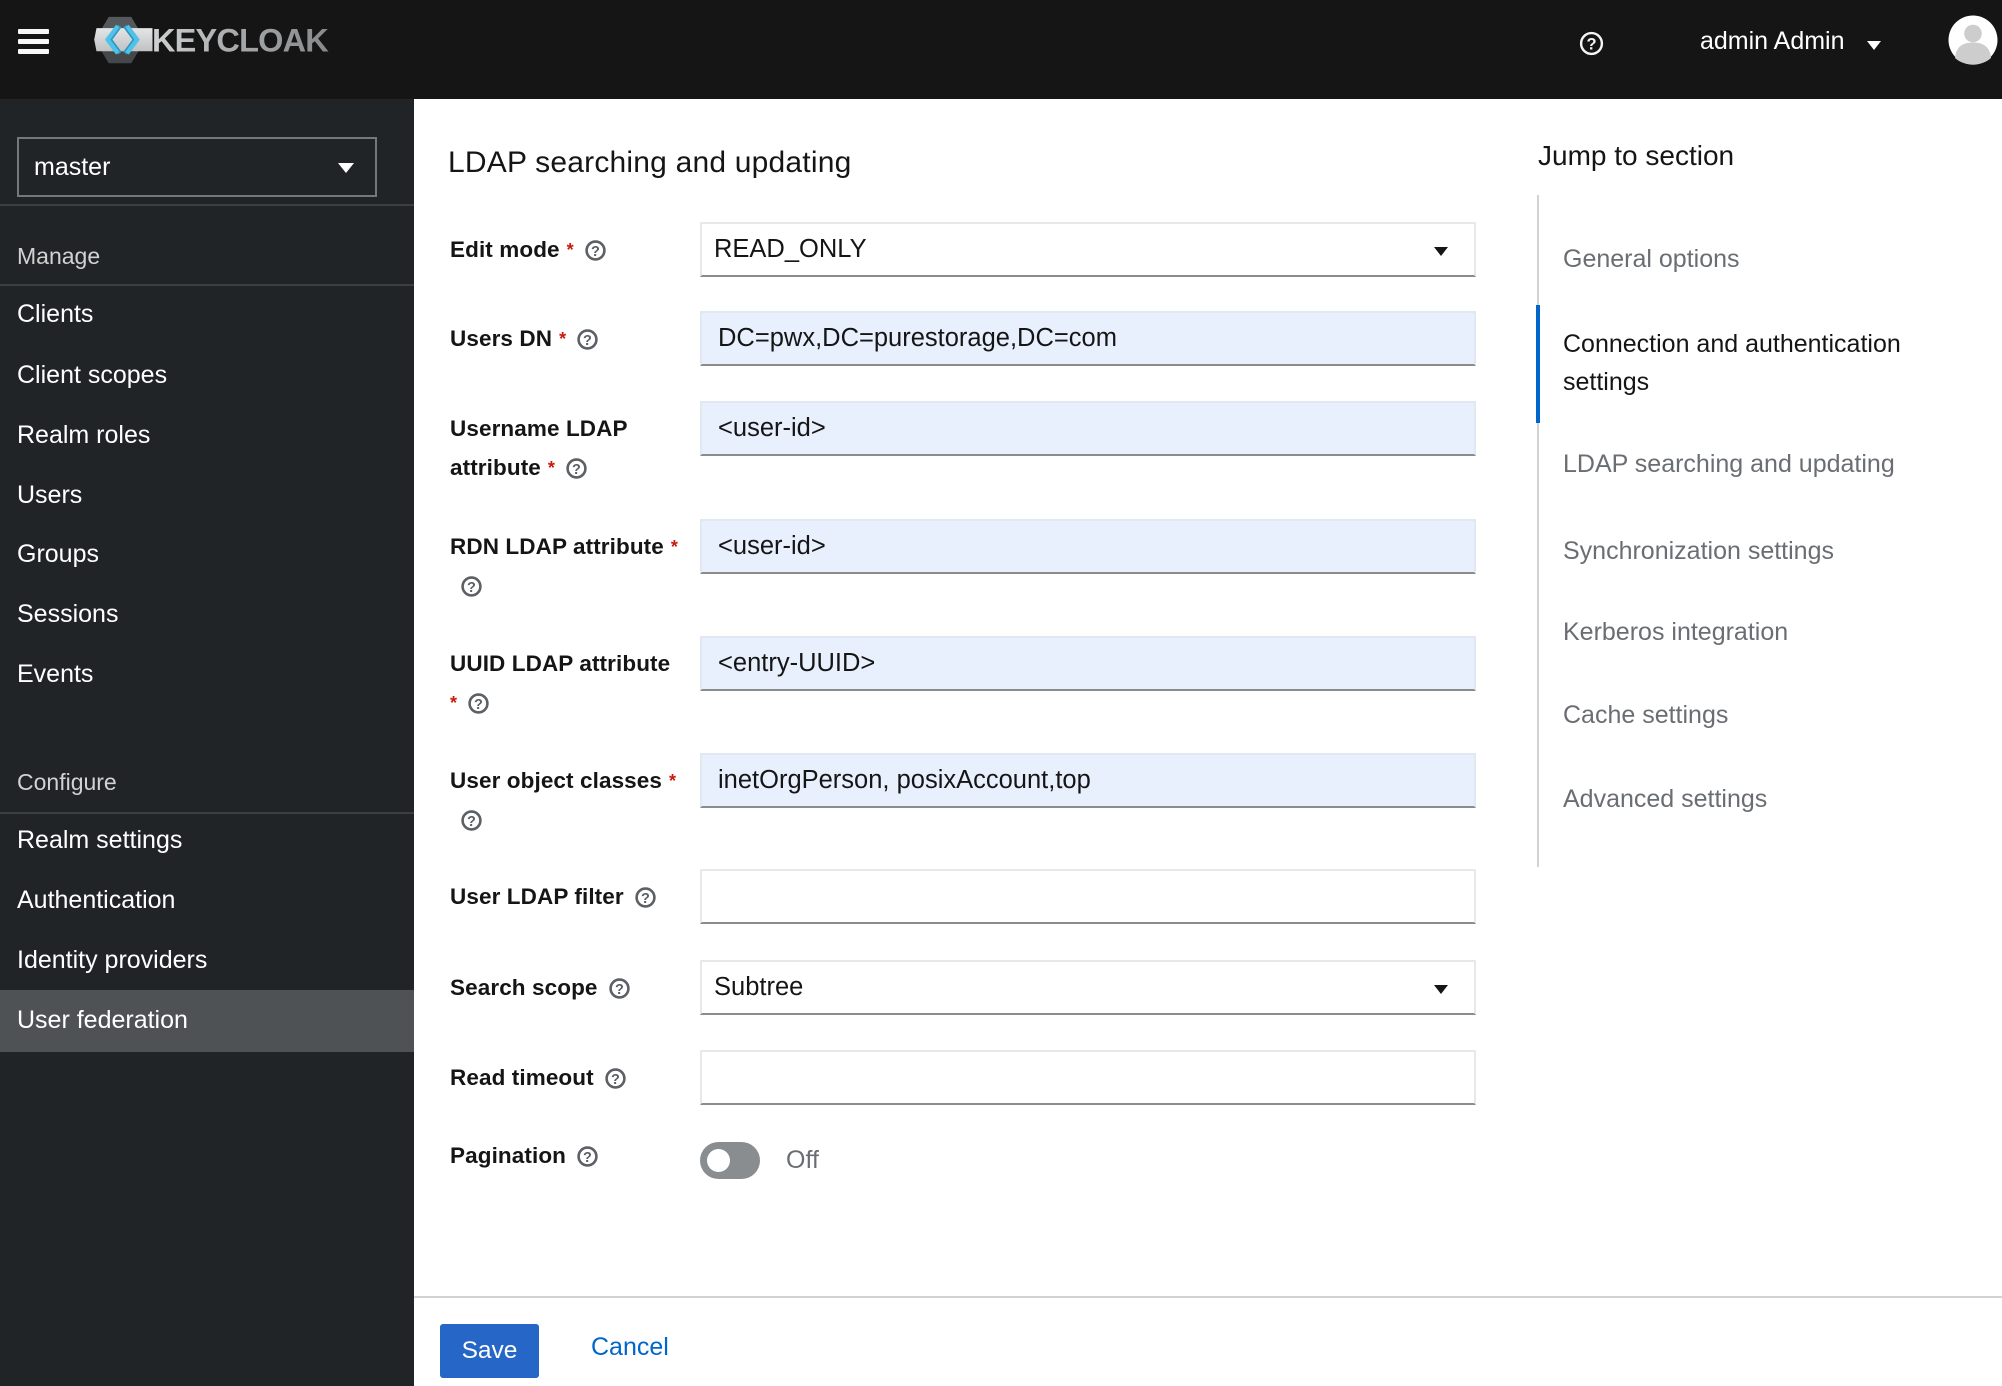 The image size is (2002, 1386). I want to click on svg-text: KEYCLOAK, so click(240, 40).